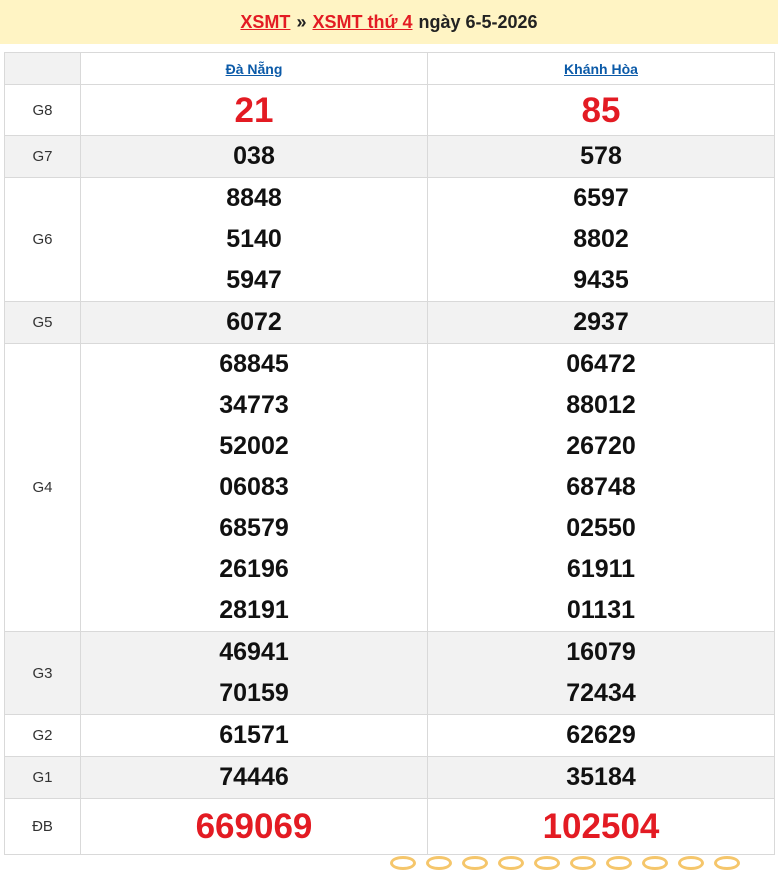 This screenshot has width=778, height=870. Describe the element at coordinates (42, 110) in the screenshot. I see `prize-label: G8` at that location.